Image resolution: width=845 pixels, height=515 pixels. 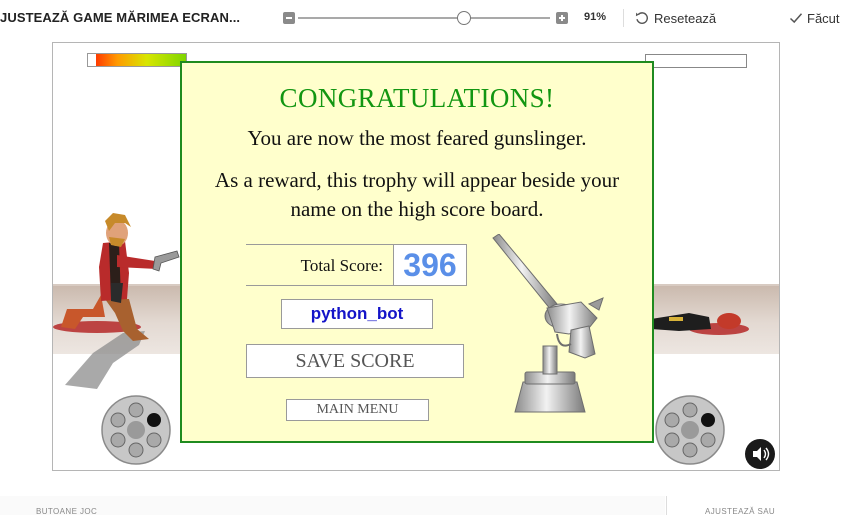 What do you see at coordinates (696, 61) in the screenshot?
I see `enemy-health-bar` at bounding box center [696, 61].